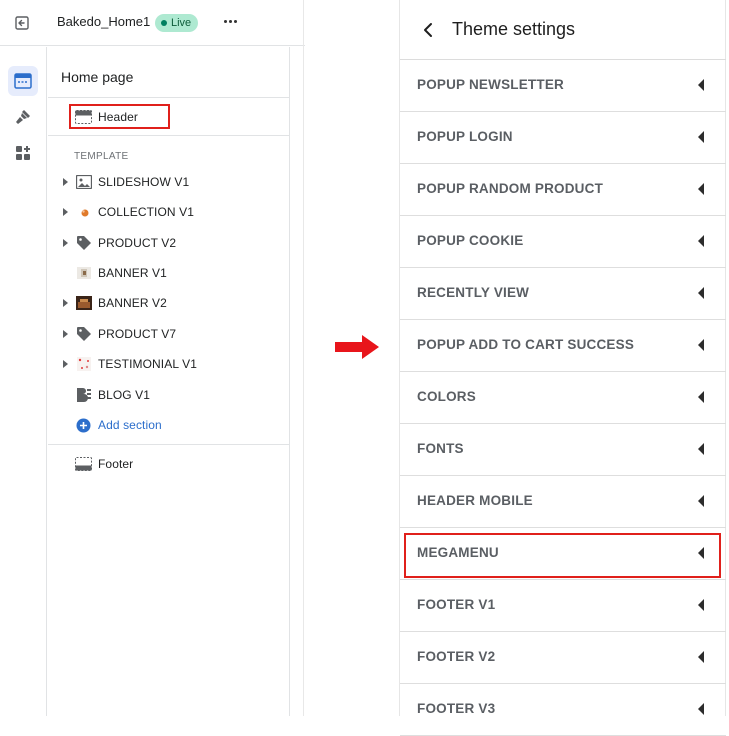  I want to click on setting-popup-add-to-cart-success: POPUP ADD TO CART SUCCESS, so click(563, 346).